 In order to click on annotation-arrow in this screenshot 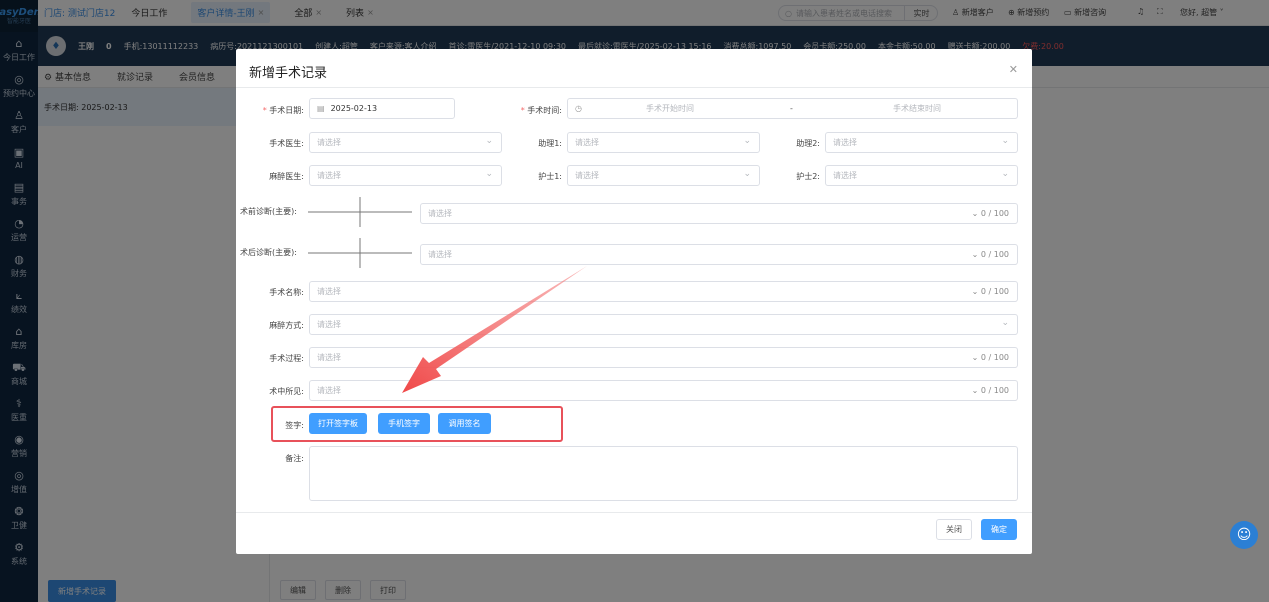, I will do `click(494, 329)`.